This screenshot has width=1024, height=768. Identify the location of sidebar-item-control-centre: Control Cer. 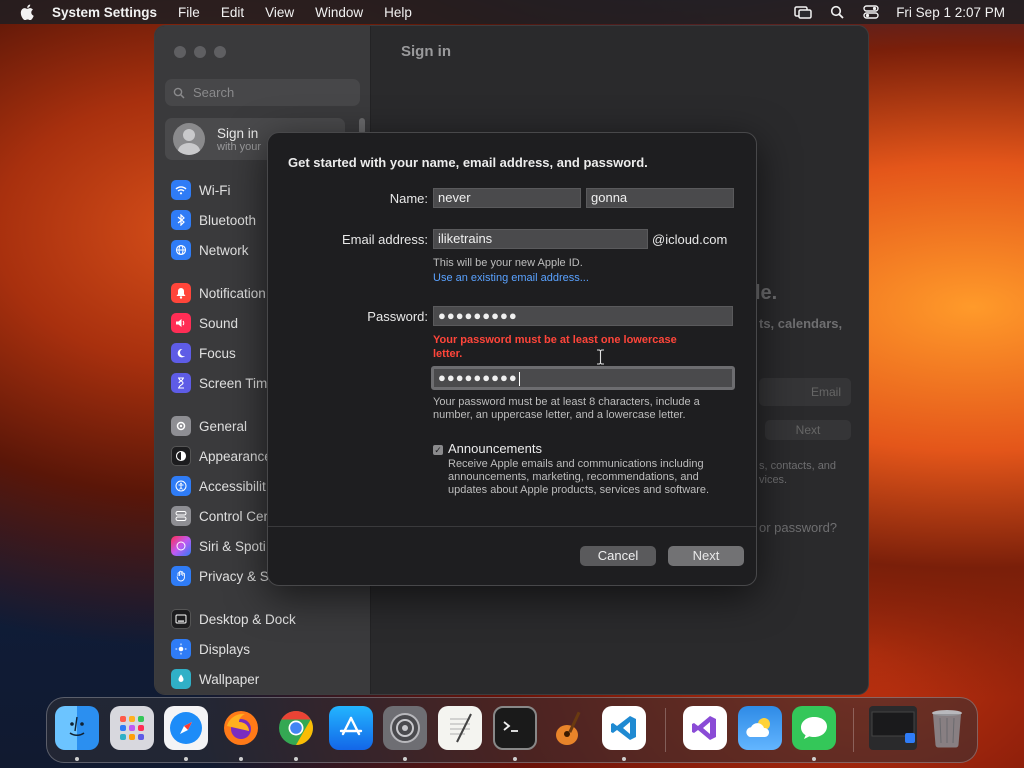
(219, 516).